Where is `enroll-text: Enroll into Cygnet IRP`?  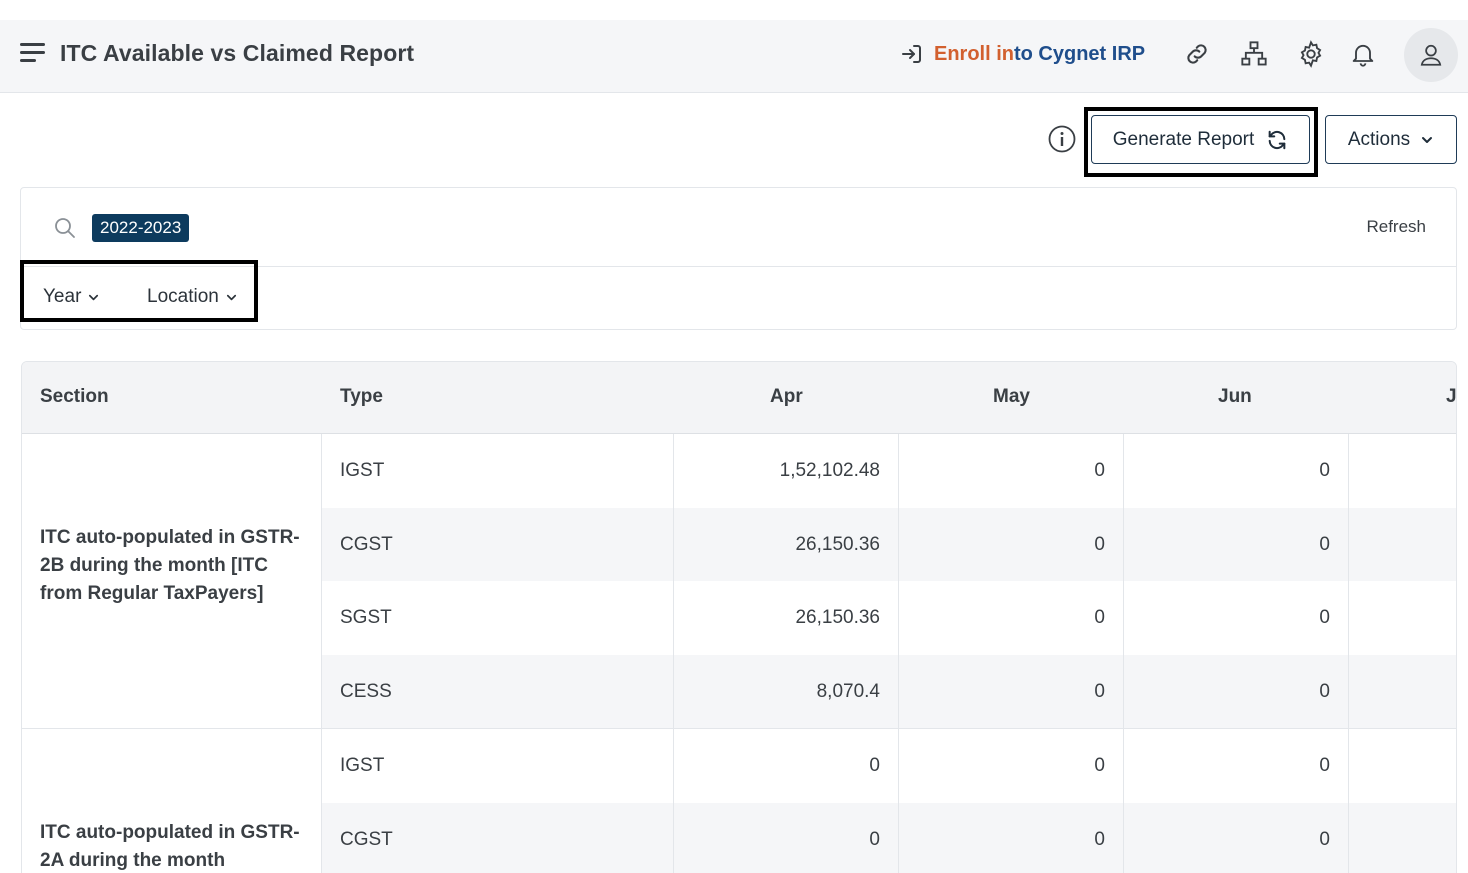
enroll-text: Enroll into Cygnet IRP is located at coordinates (1039, 54).